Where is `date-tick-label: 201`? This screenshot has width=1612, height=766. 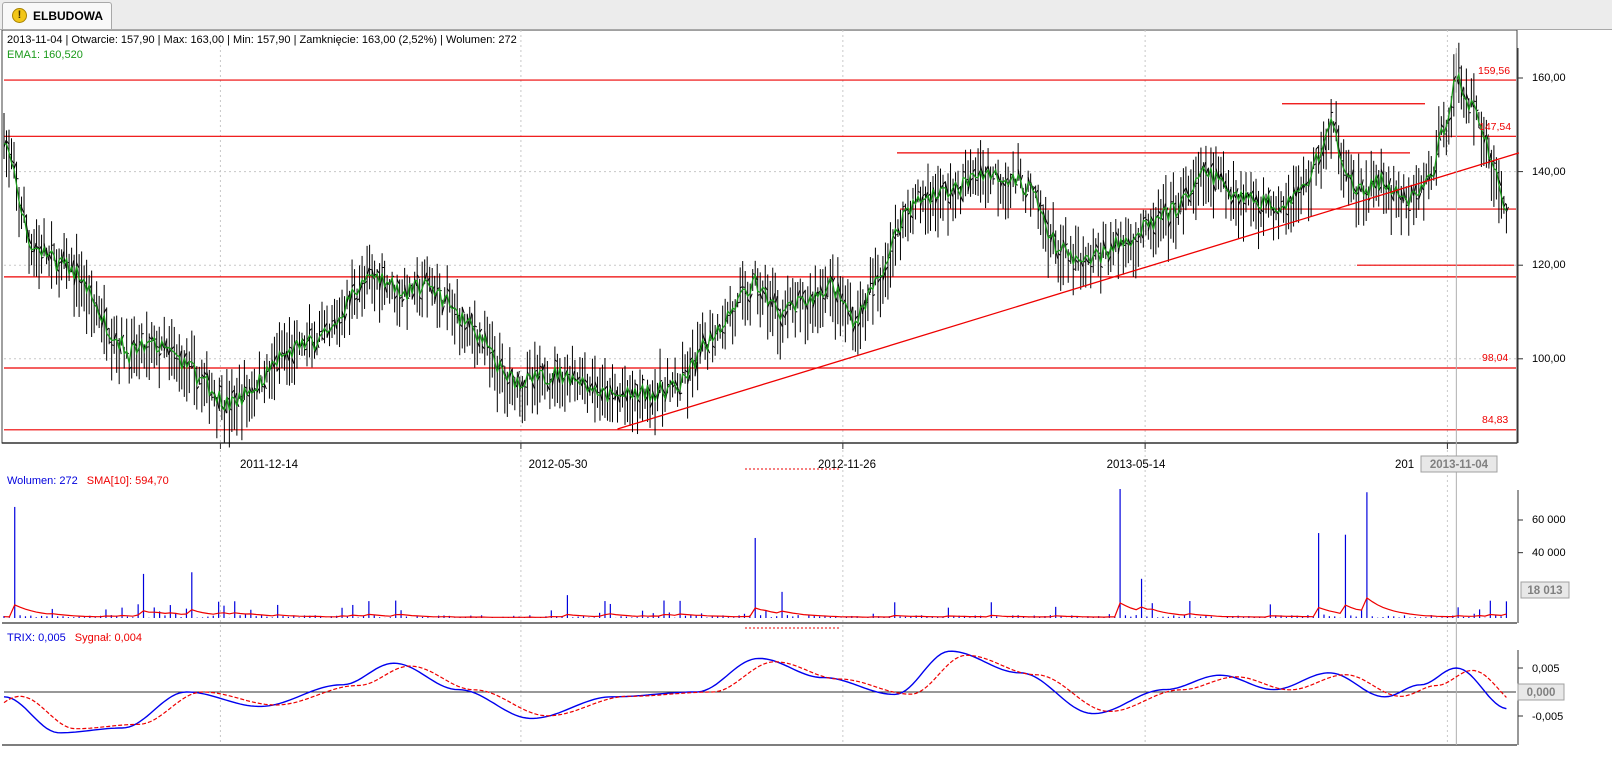 date-tick-label: 201 is located at coordinates (1404, 465).